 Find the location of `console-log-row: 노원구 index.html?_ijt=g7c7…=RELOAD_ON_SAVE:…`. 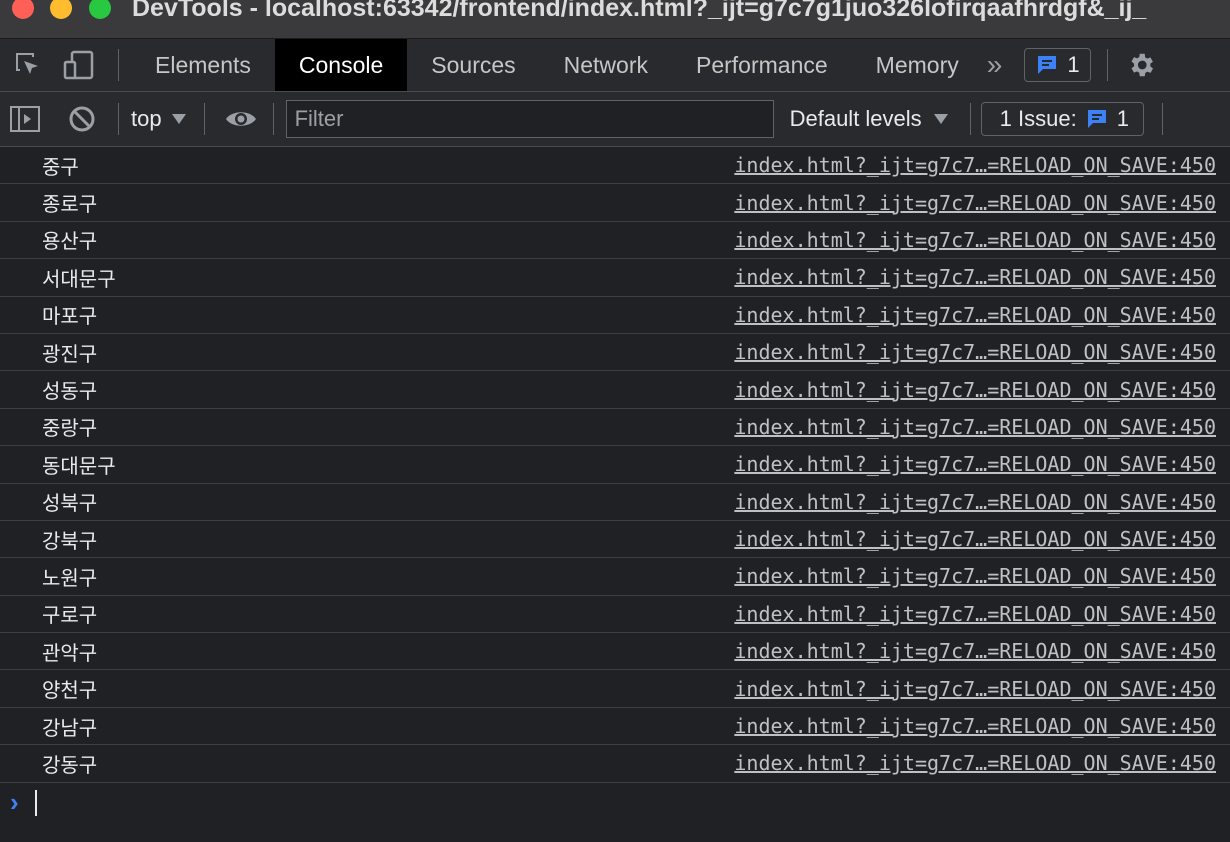

console-log-row: 노원구 index.html?_ijt=g7c7…=RELOAD_ON_SAVE:… is located at coordinates (615, 577).